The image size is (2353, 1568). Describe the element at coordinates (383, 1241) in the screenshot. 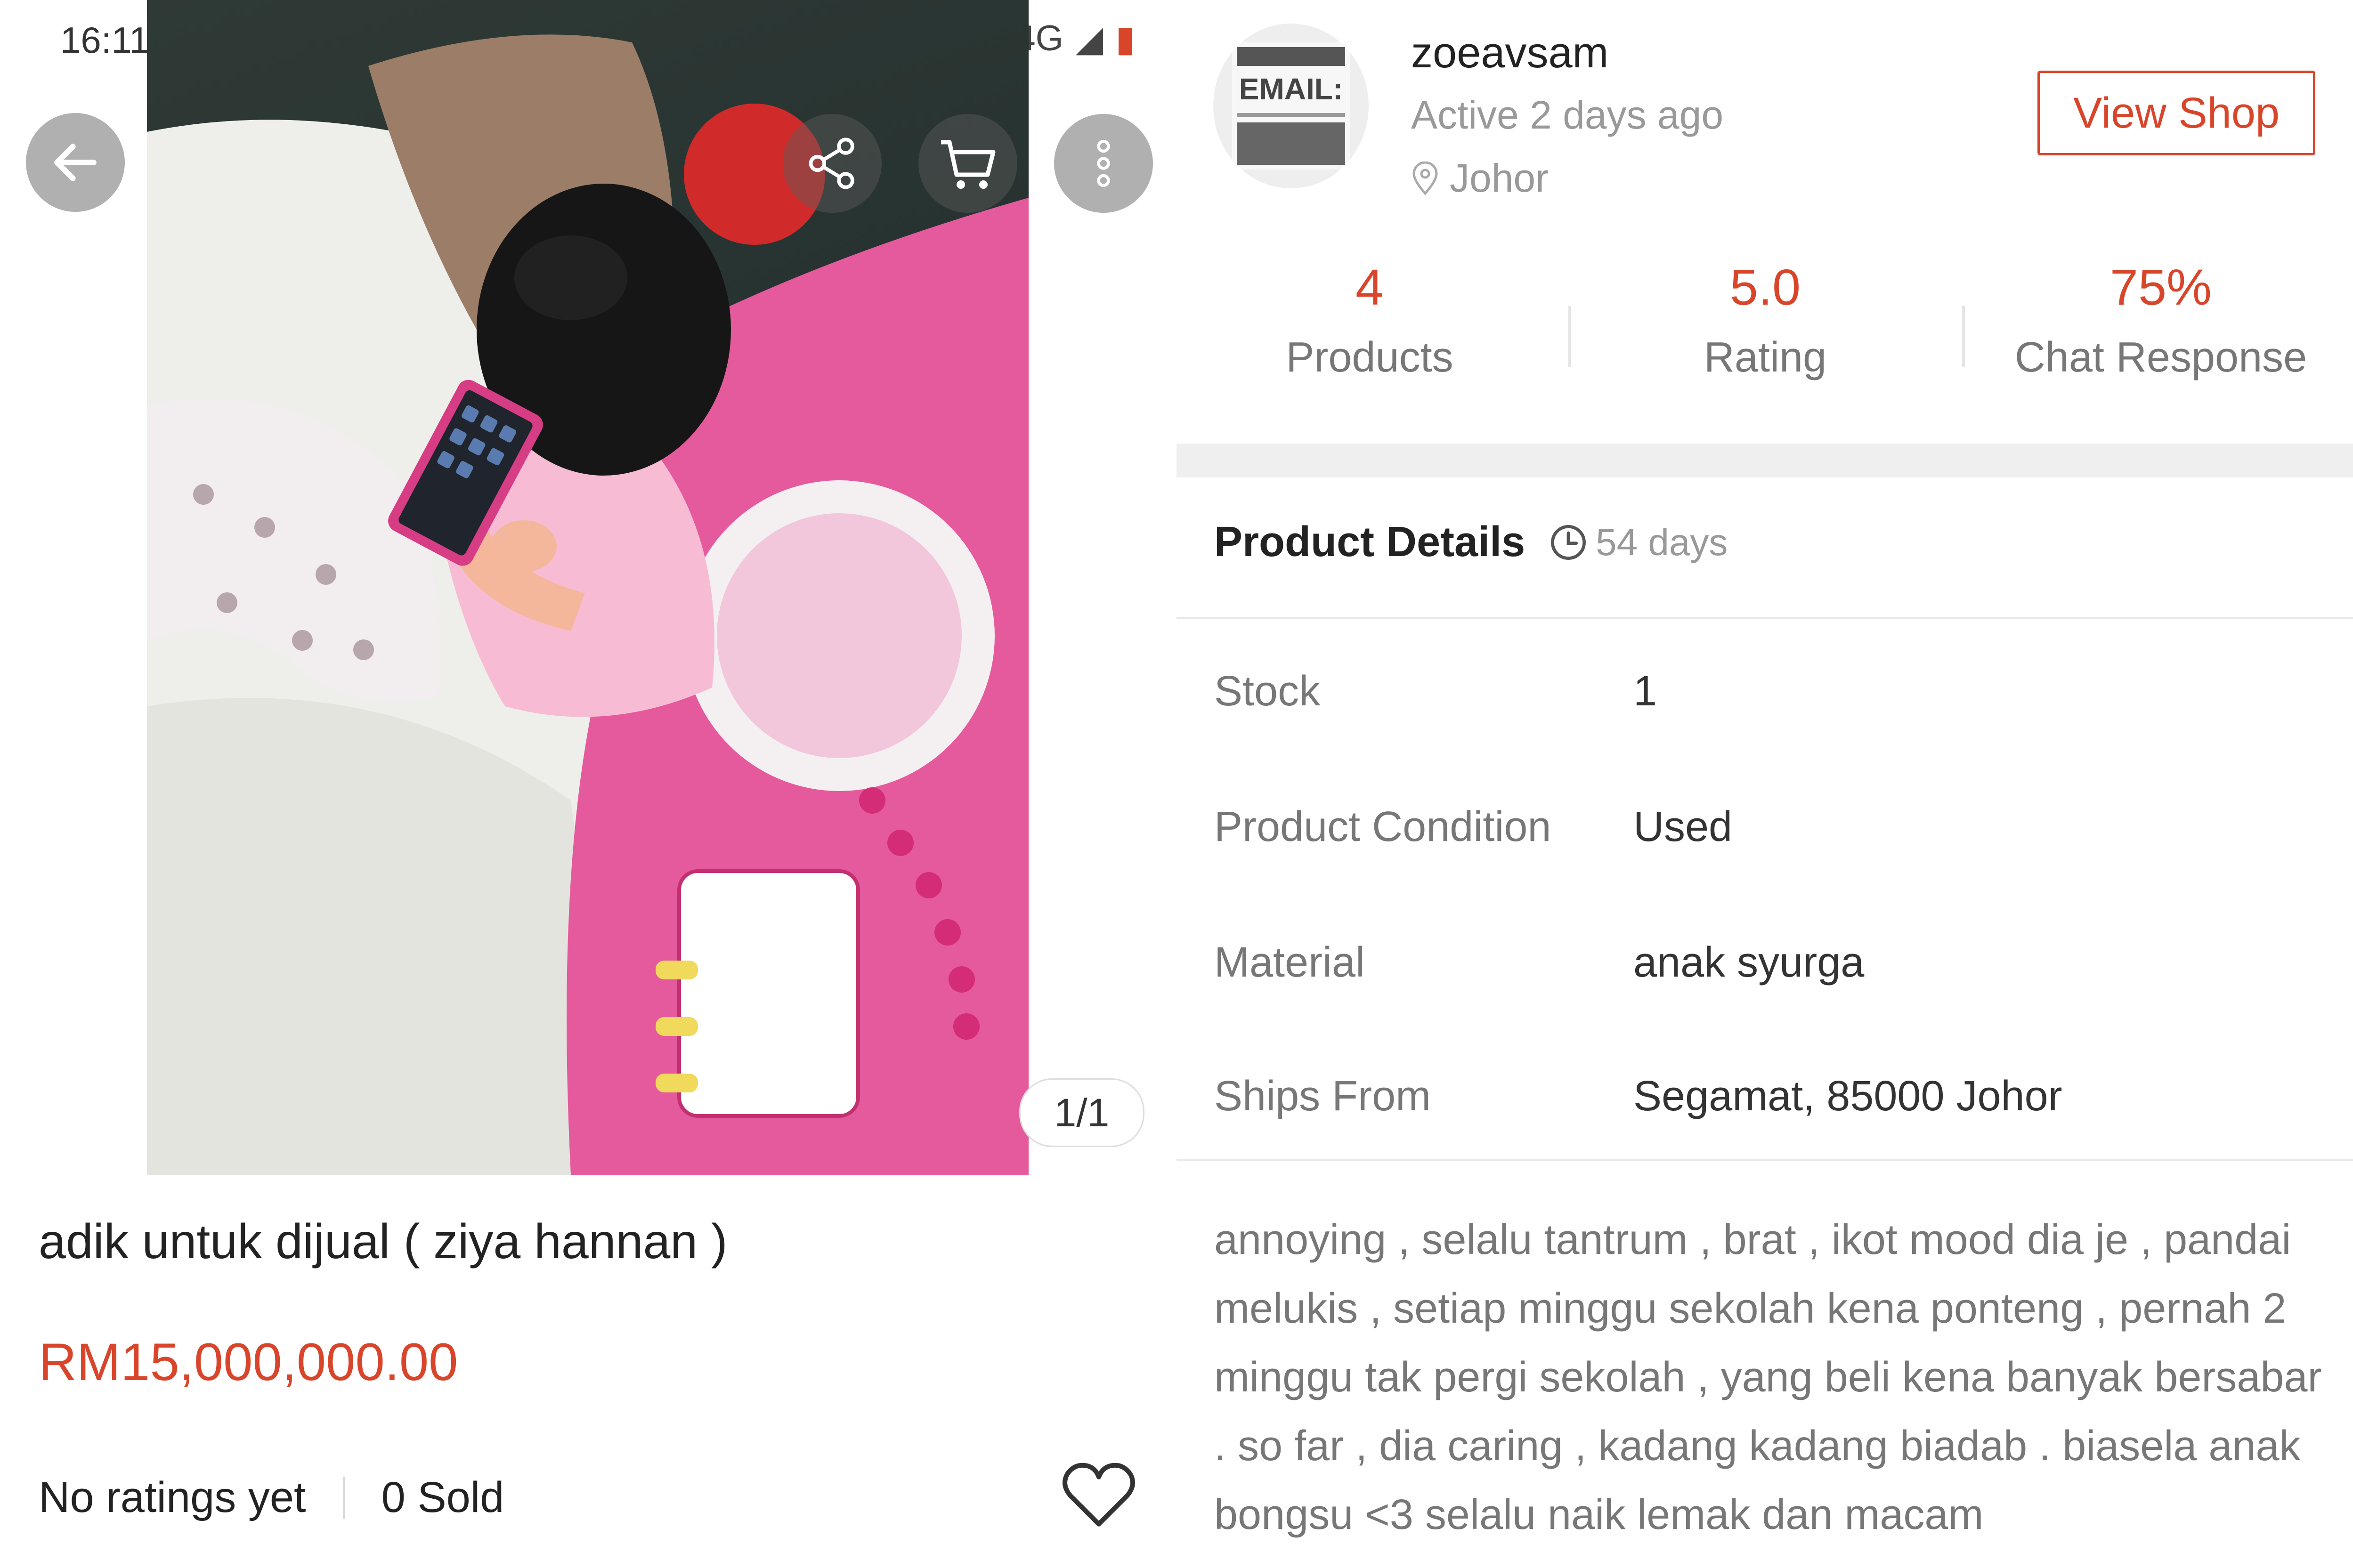

I see `product-title: adik untuk dijual ( ziya hannan )` at that location.